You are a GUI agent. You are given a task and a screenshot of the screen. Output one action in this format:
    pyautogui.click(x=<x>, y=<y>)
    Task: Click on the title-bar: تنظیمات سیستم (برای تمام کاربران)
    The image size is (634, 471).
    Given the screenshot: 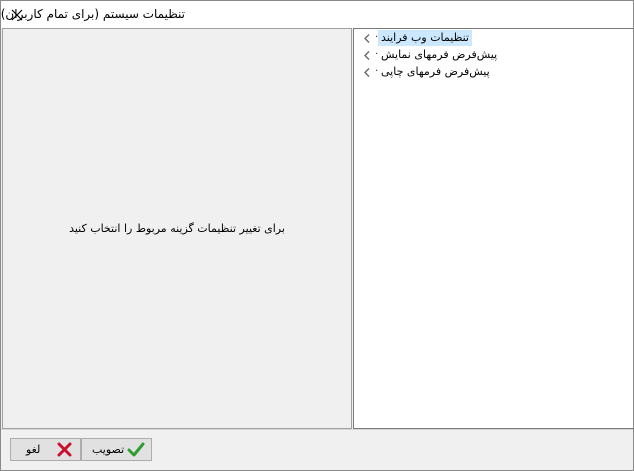 What is the action you would take?
    pyautogui.click(x=317, y=14)
    